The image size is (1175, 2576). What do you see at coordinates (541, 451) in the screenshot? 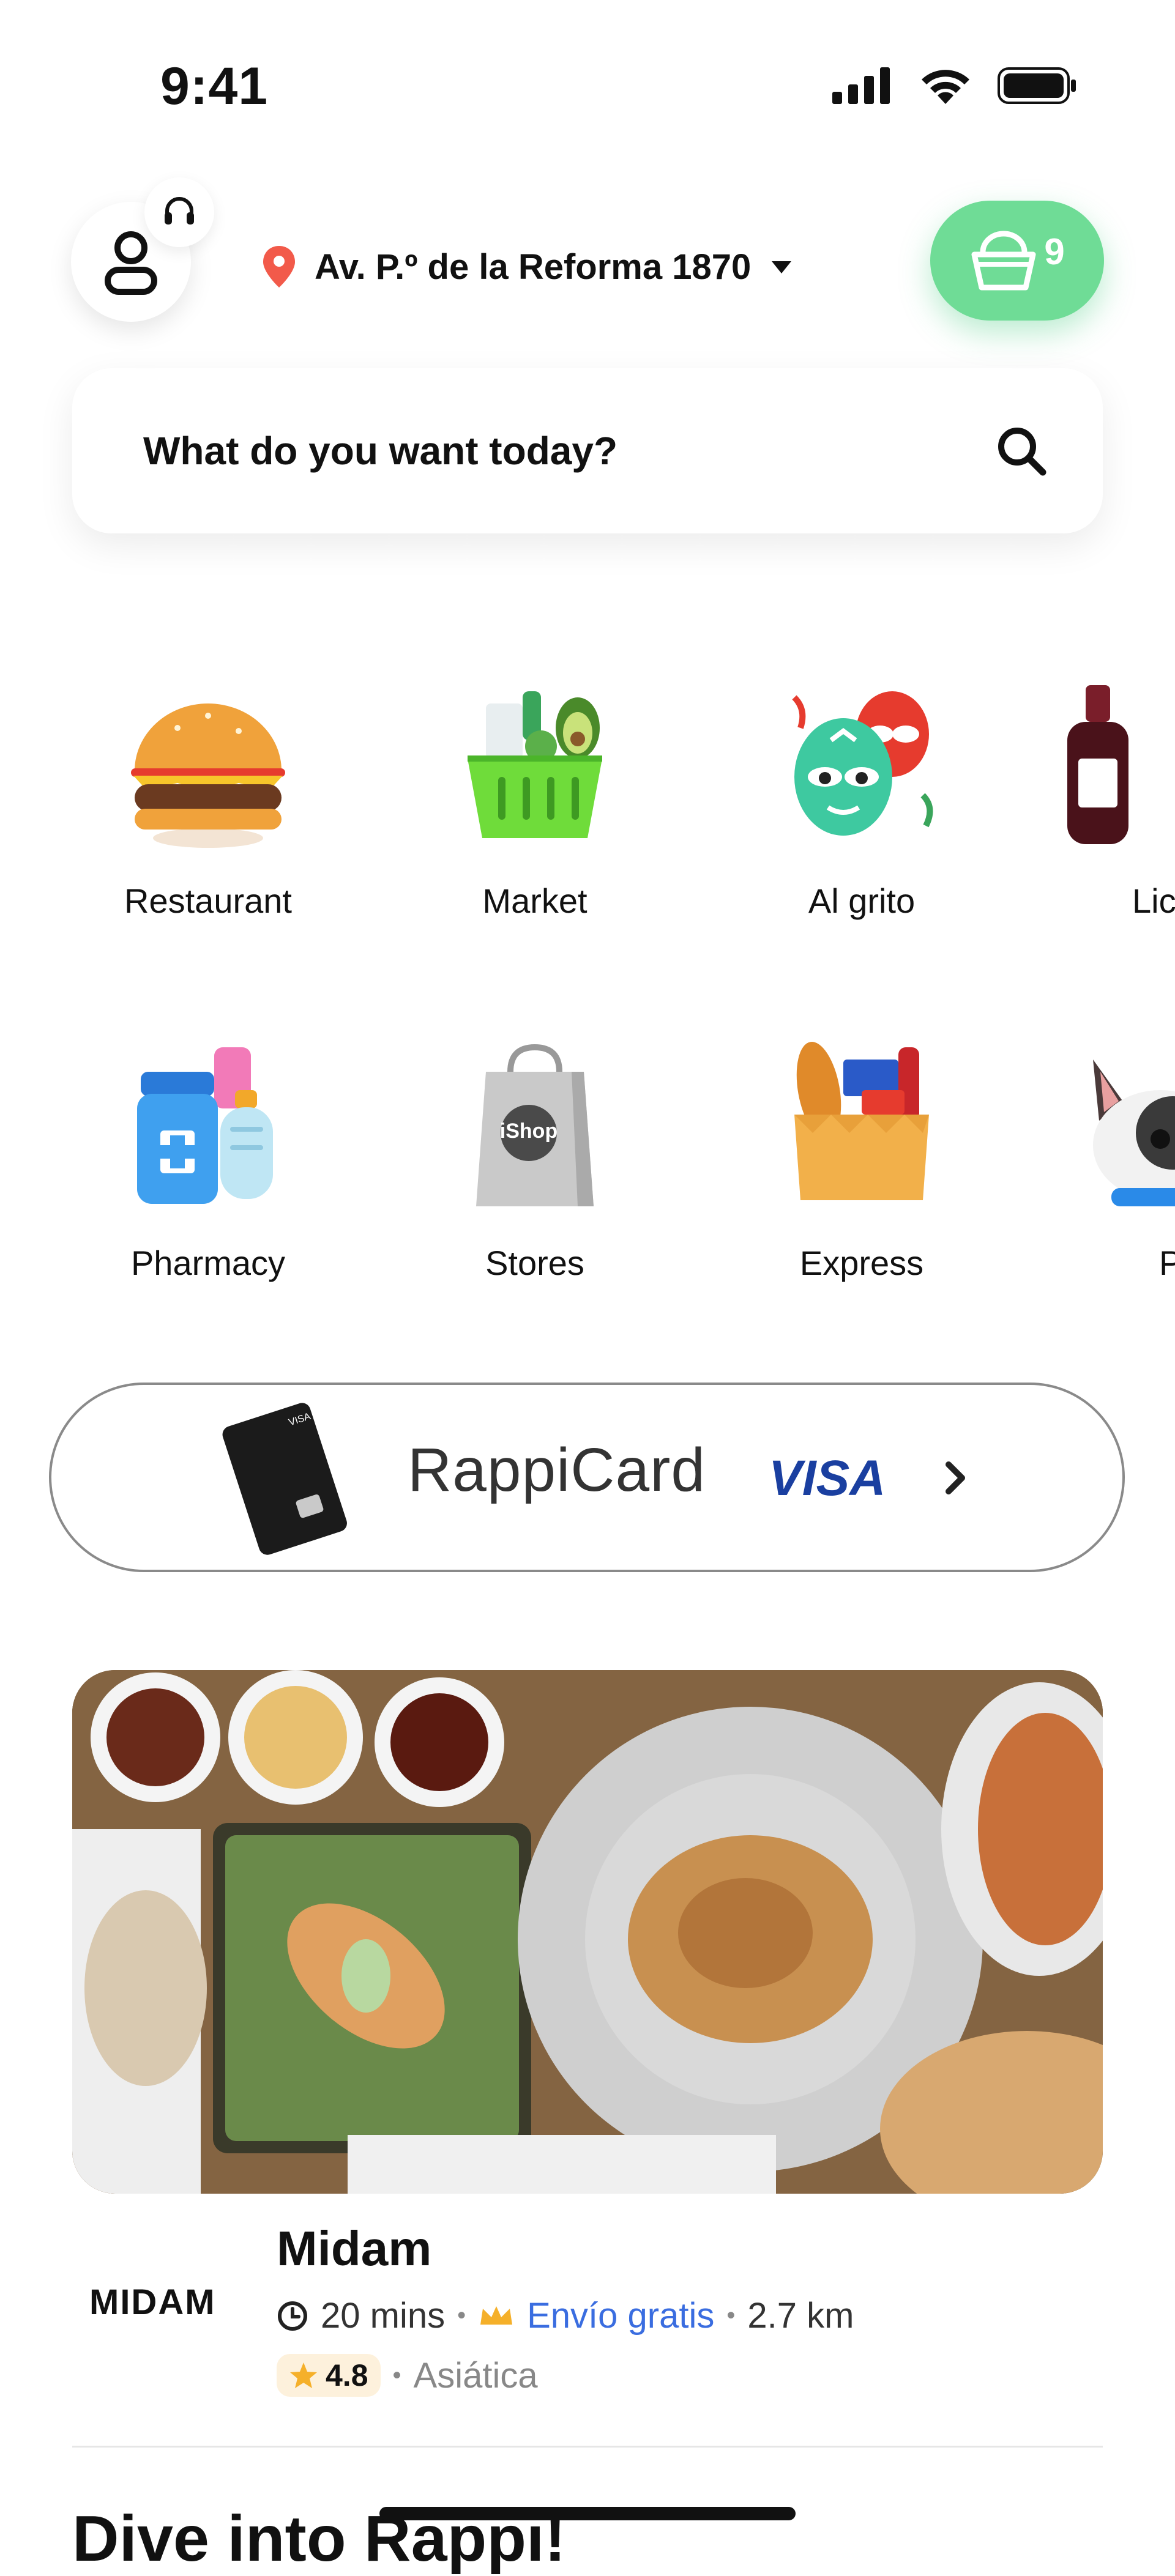
I see `search-input` at bounding box center [541, 451].